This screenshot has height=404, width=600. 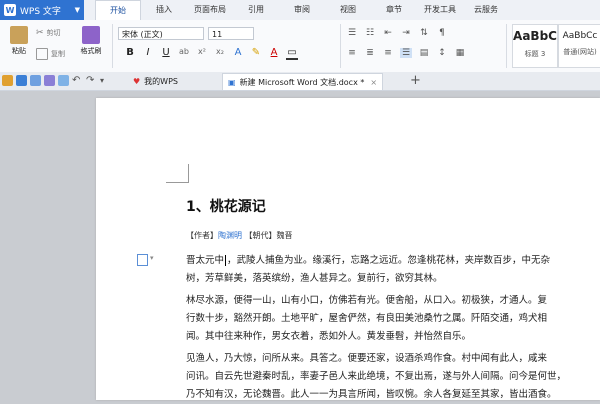 What do you see at coordinates (19, 51) in the screenshot?
I see `paste-label: 粘贴` at bounding box center [19, 51].